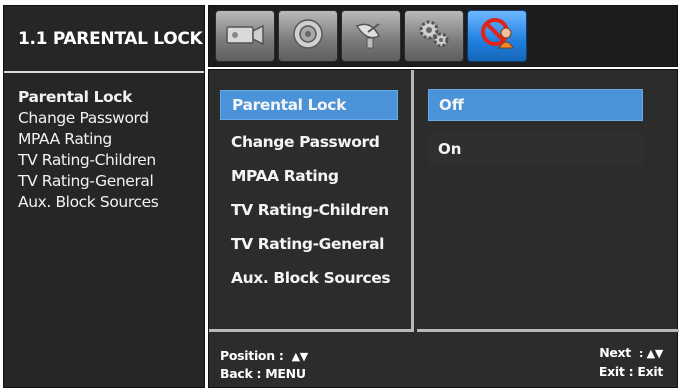 The image size is (680, 391). Describe the element at coordinates (75, 97) in the screenshot. I see `sidebar-item-parental-lock: Parental Lock` at that location.